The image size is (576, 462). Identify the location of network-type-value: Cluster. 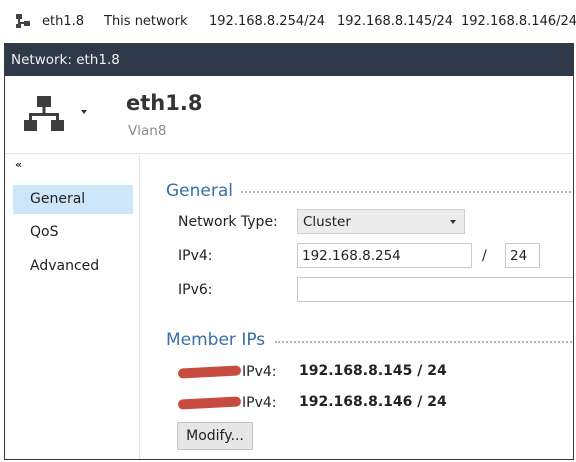
(327, 222).